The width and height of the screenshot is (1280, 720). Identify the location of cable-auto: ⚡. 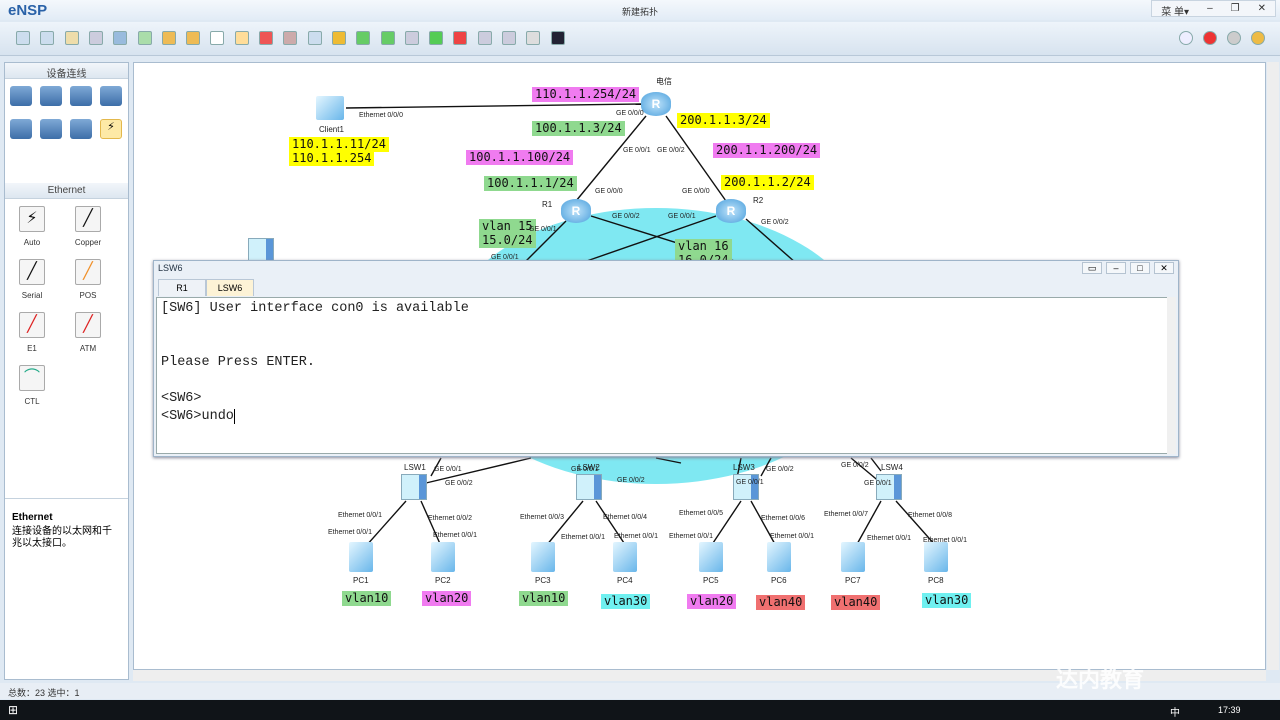
(32, 219).